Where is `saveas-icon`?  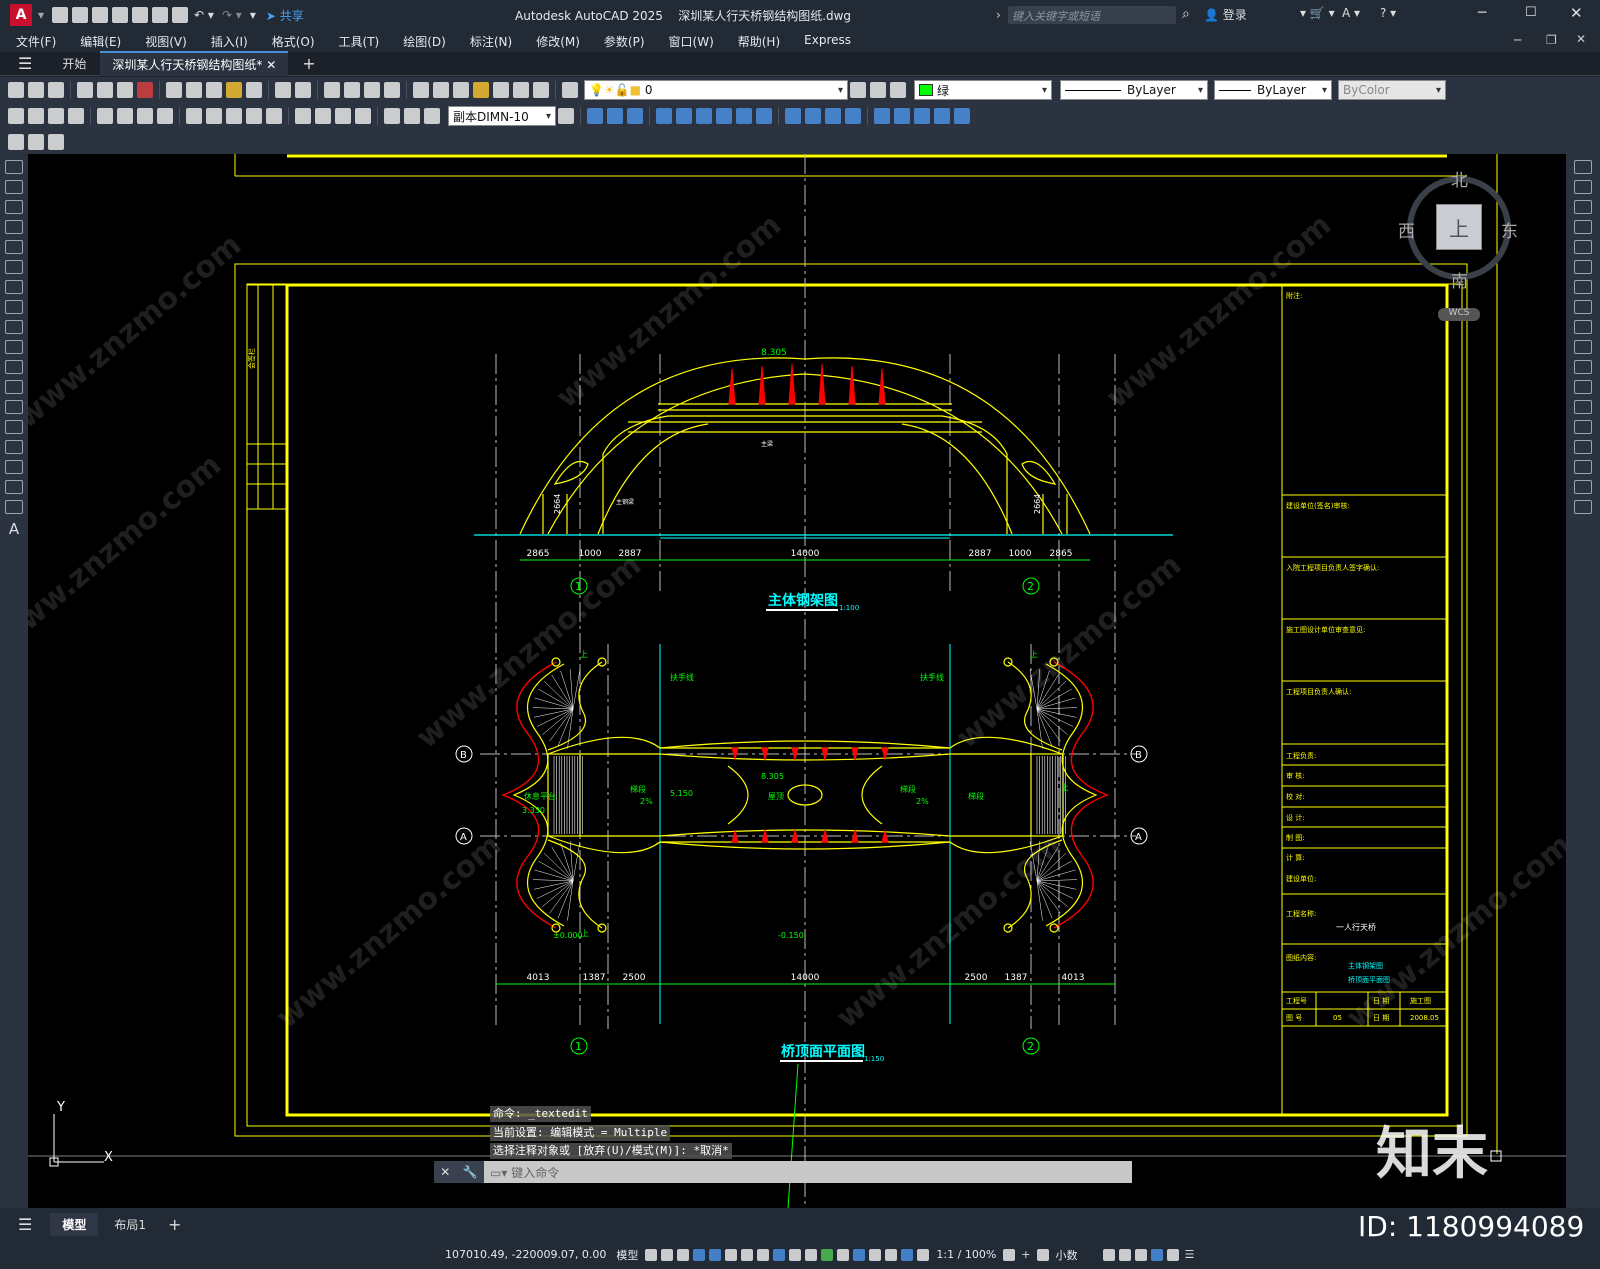
saveas-icon is located at coordinates (120, 15).